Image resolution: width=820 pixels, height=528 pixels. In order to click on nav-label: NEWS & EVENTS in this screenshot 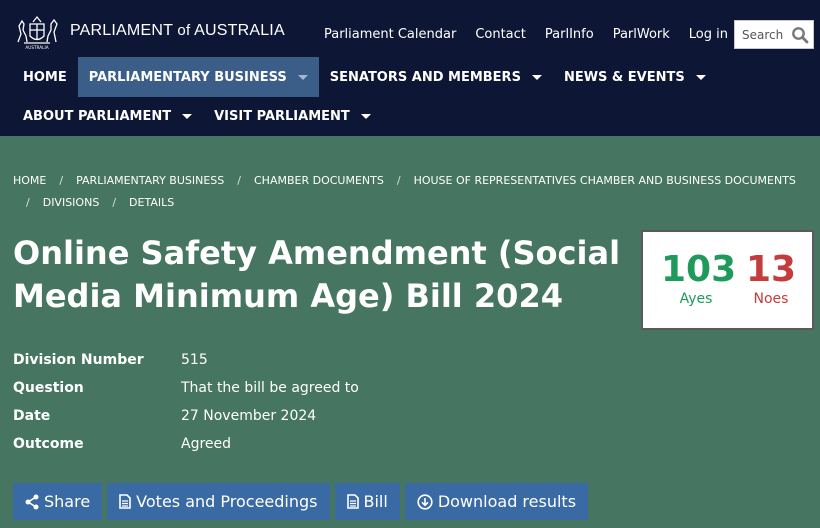, I will do `click(624, 77)`.